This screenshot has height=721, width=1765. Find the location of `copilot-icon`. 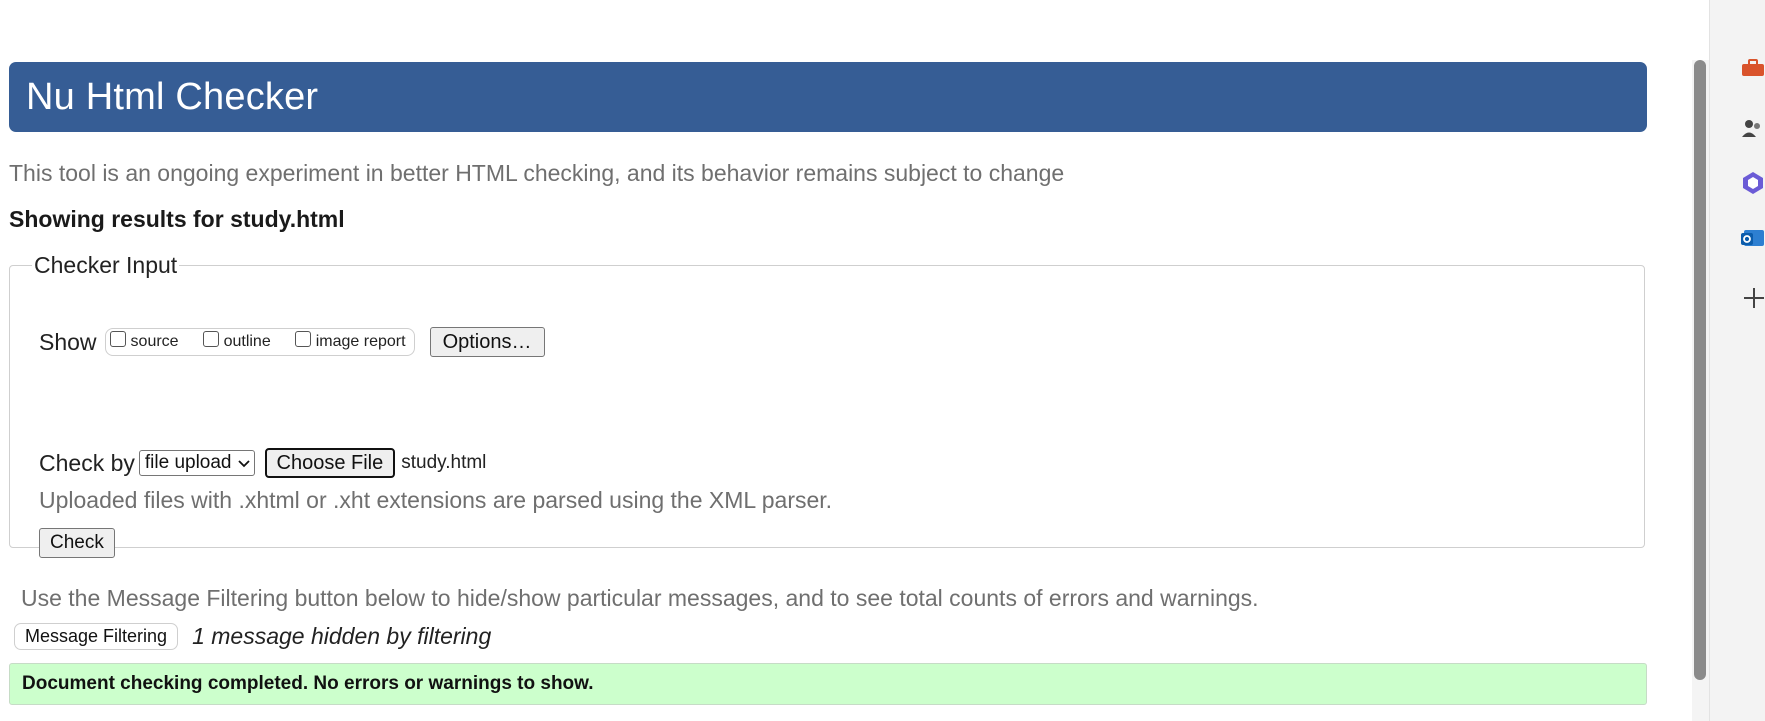

copilot-icon is located at coordinates (1752, 183).